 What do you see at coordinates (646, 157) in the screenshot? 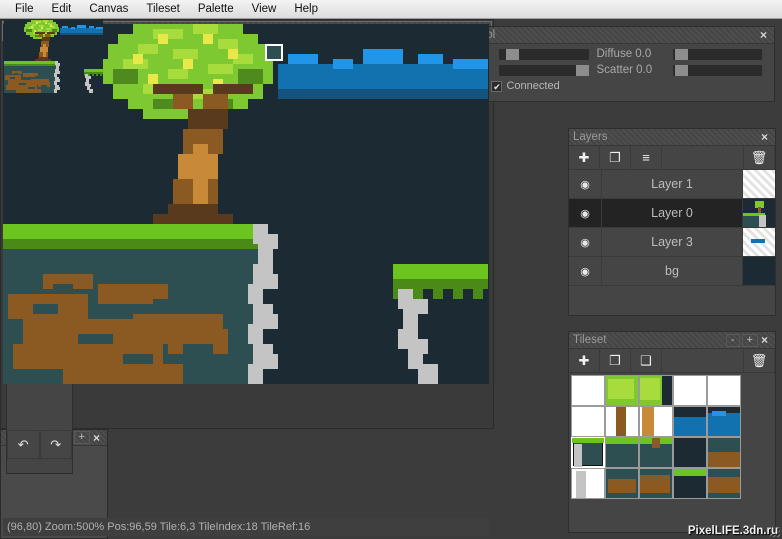
I see `merge-layers-icon: ≡` at bounding box center [646, 157].